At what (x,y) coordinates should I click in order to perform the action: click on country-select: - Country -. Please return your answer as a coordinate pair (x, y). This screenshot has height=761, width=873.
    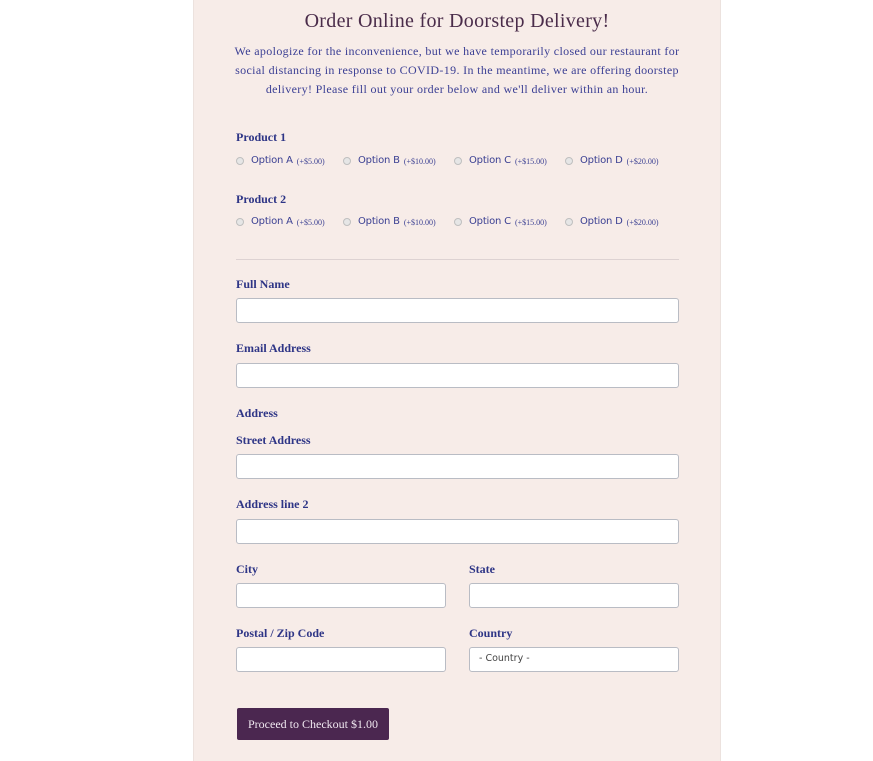
    Looking at the image, I should click on (574, 659).